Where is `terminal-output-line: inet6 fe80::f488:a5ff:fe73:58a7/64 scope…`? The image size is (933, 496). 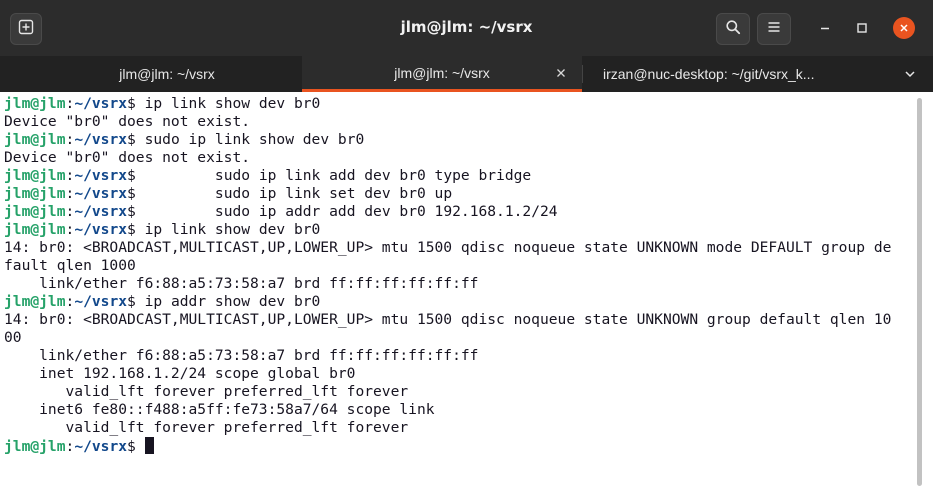
terminal-output-line: inet6 fe80::f488:a5ff:fe73:58a7/64 scope… is located at coordinates (447, 410).